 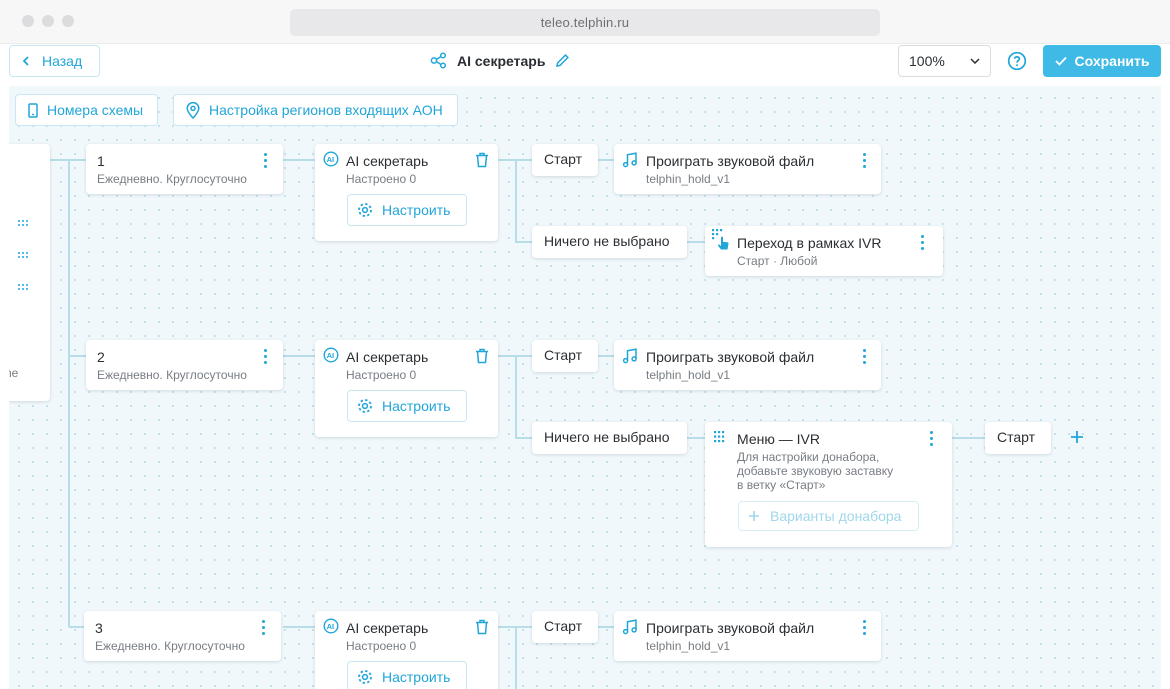 I want to click on schedule-node: 2 Ежедневно. Круглосуточно, so click(x=184, y=365).